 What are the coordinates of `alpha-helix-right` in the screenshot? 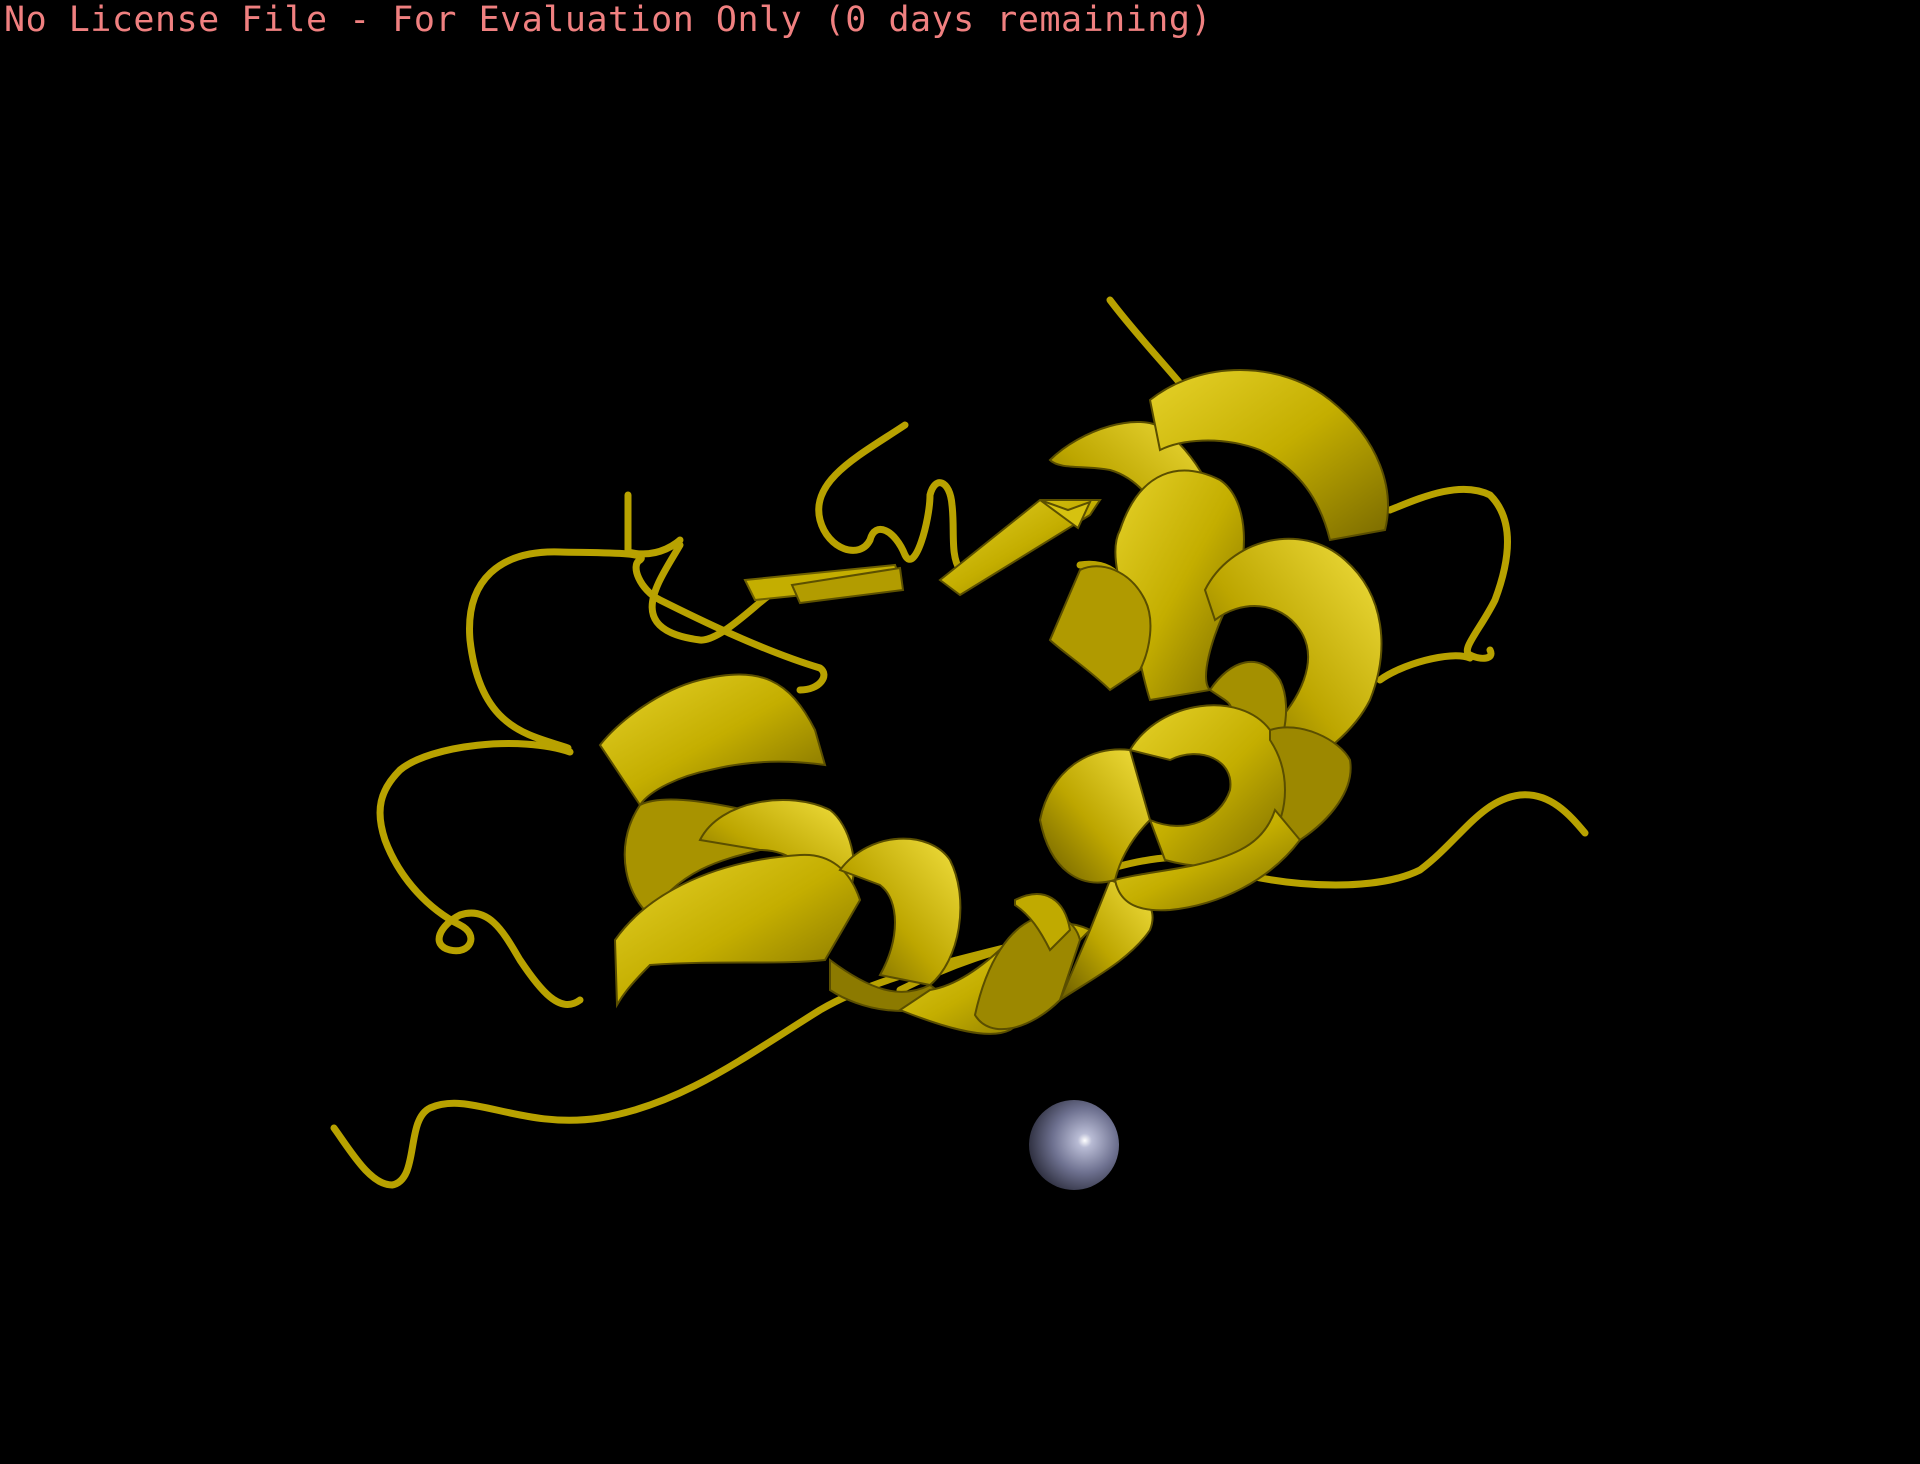 It's located at (1213, 640).